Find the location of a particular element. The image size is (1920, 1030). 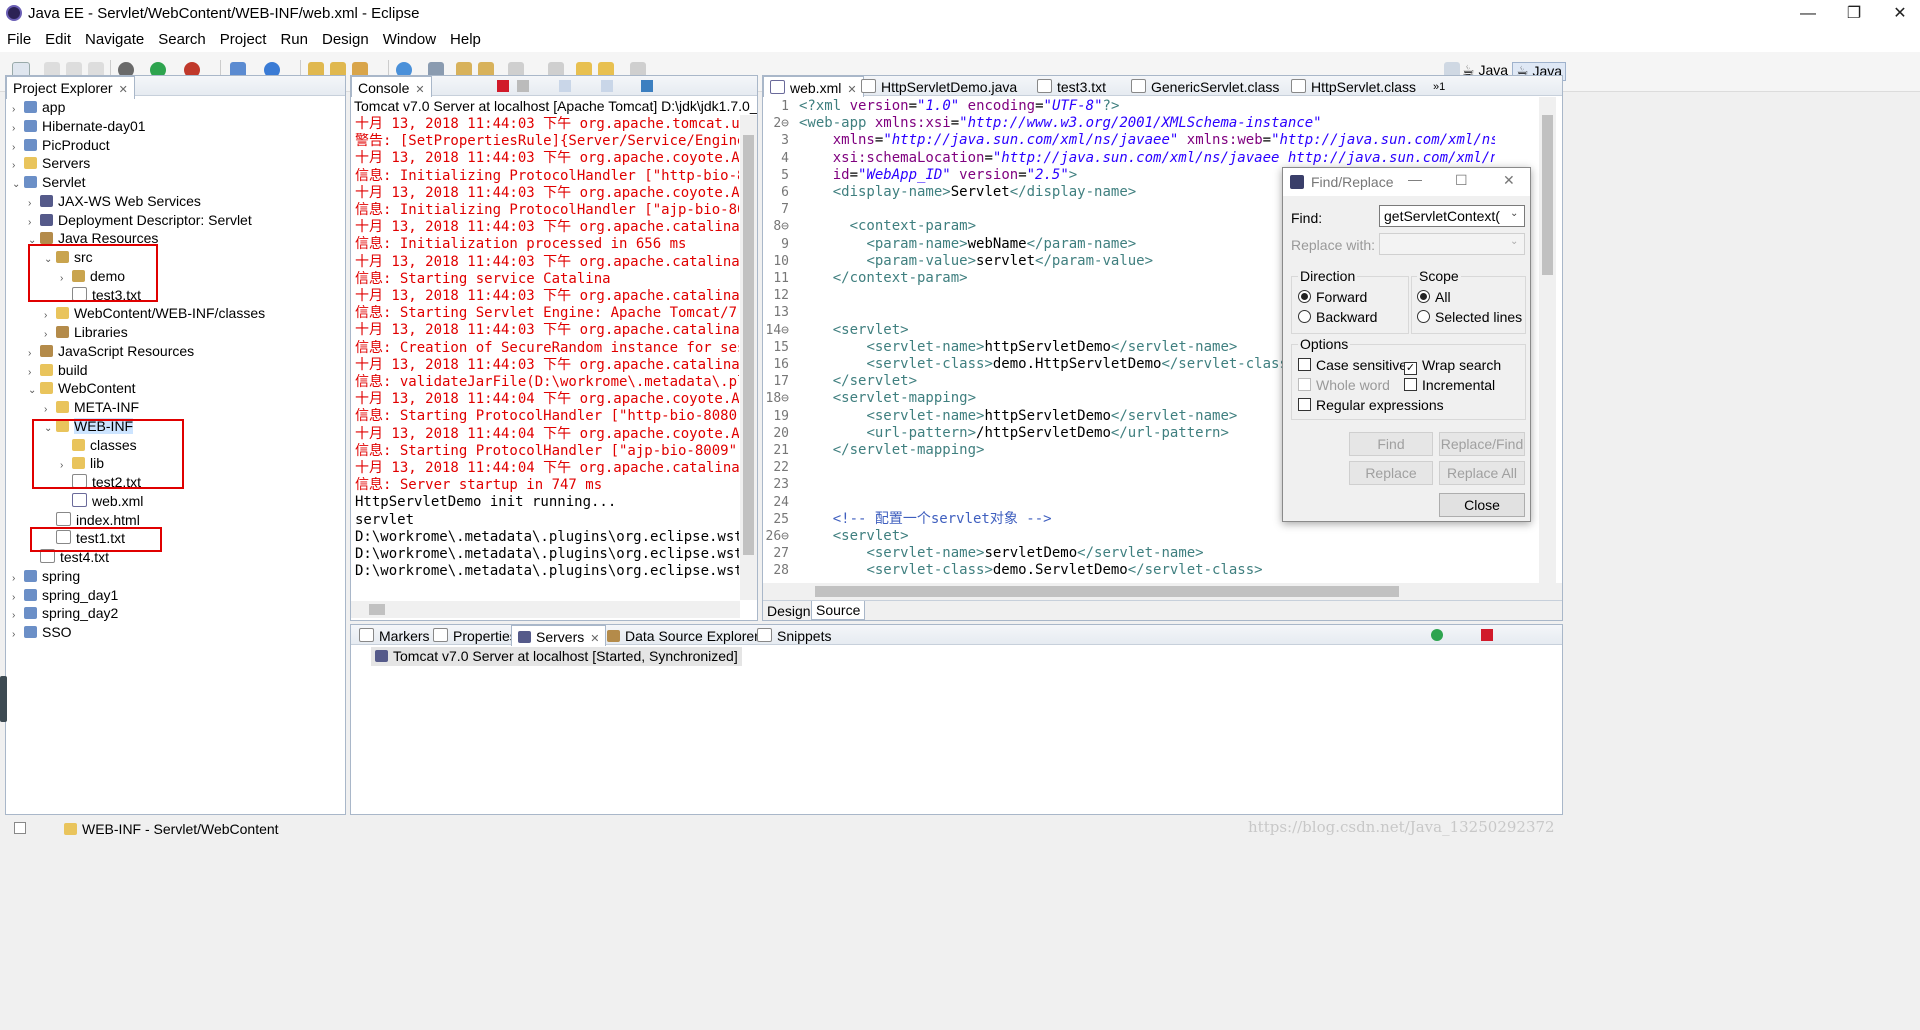

menu-search: Search is located at coordinates (182, 38).